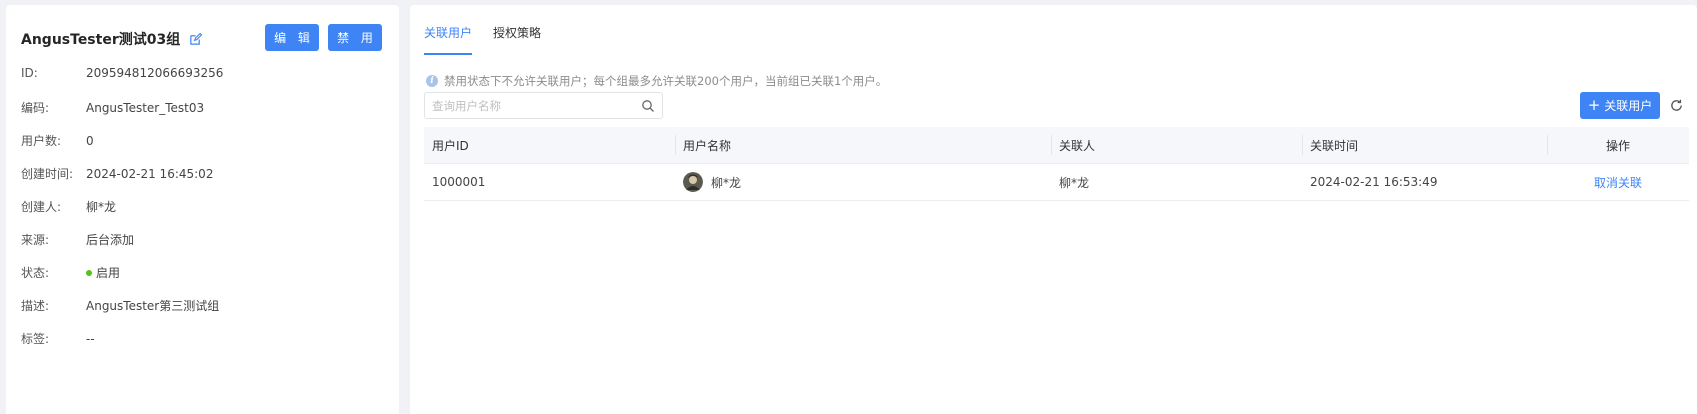  Describe the element at coordinates (101, 40) in the screenshot. I see `group-name: AngusTester测试03组` at that location.